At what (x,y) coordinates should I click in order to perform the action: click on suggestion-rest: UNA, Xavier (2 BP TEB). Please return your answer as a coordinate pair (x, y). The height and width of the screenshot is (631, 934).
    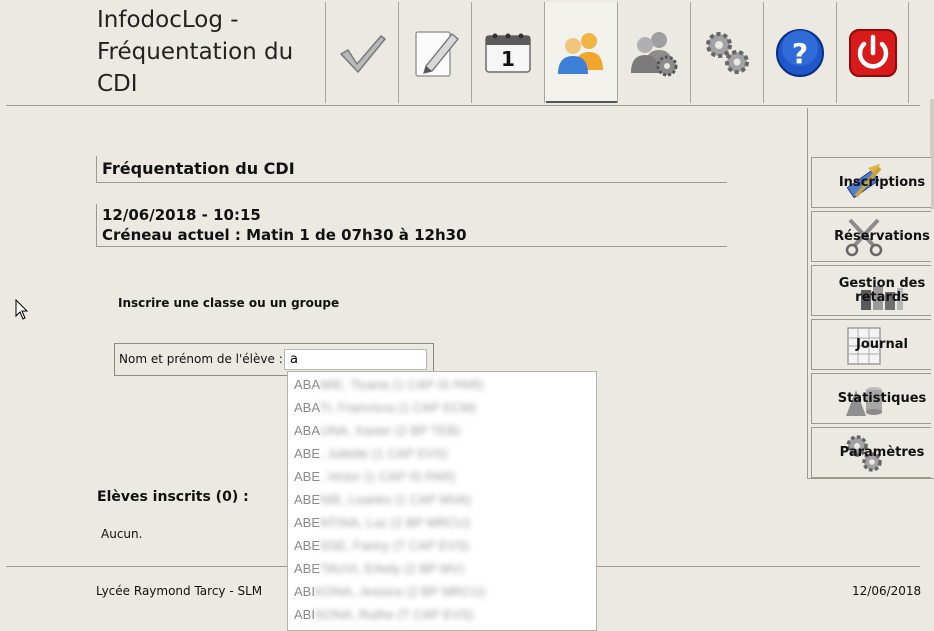
    Looking at the image, I should click on (390, 430).